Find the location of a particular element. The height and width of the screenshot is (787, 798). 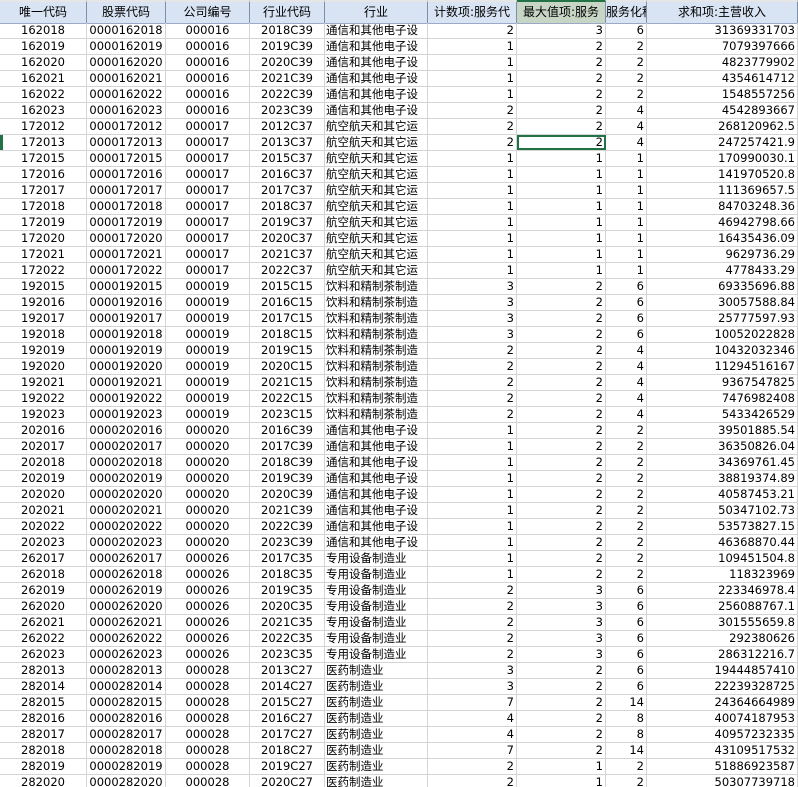

cell-unique-code: 282015 is located at coordinates (43, 702).